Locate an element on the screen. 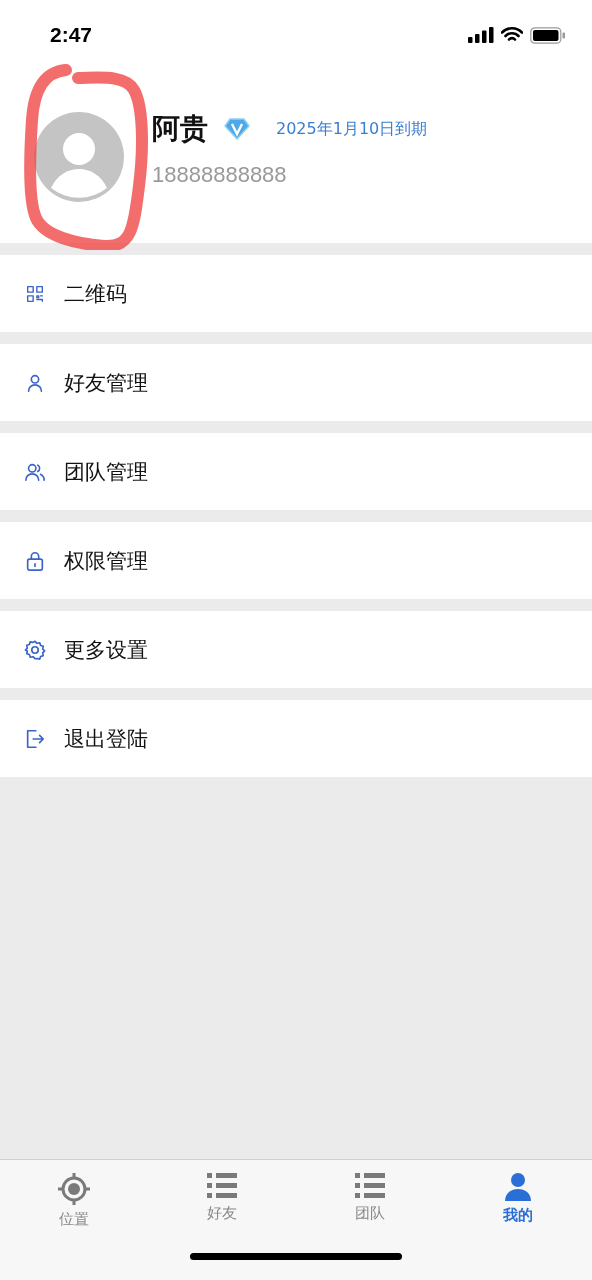  membership-expiry: 2025年1月10日到期 is located at coordinates (352, 129).